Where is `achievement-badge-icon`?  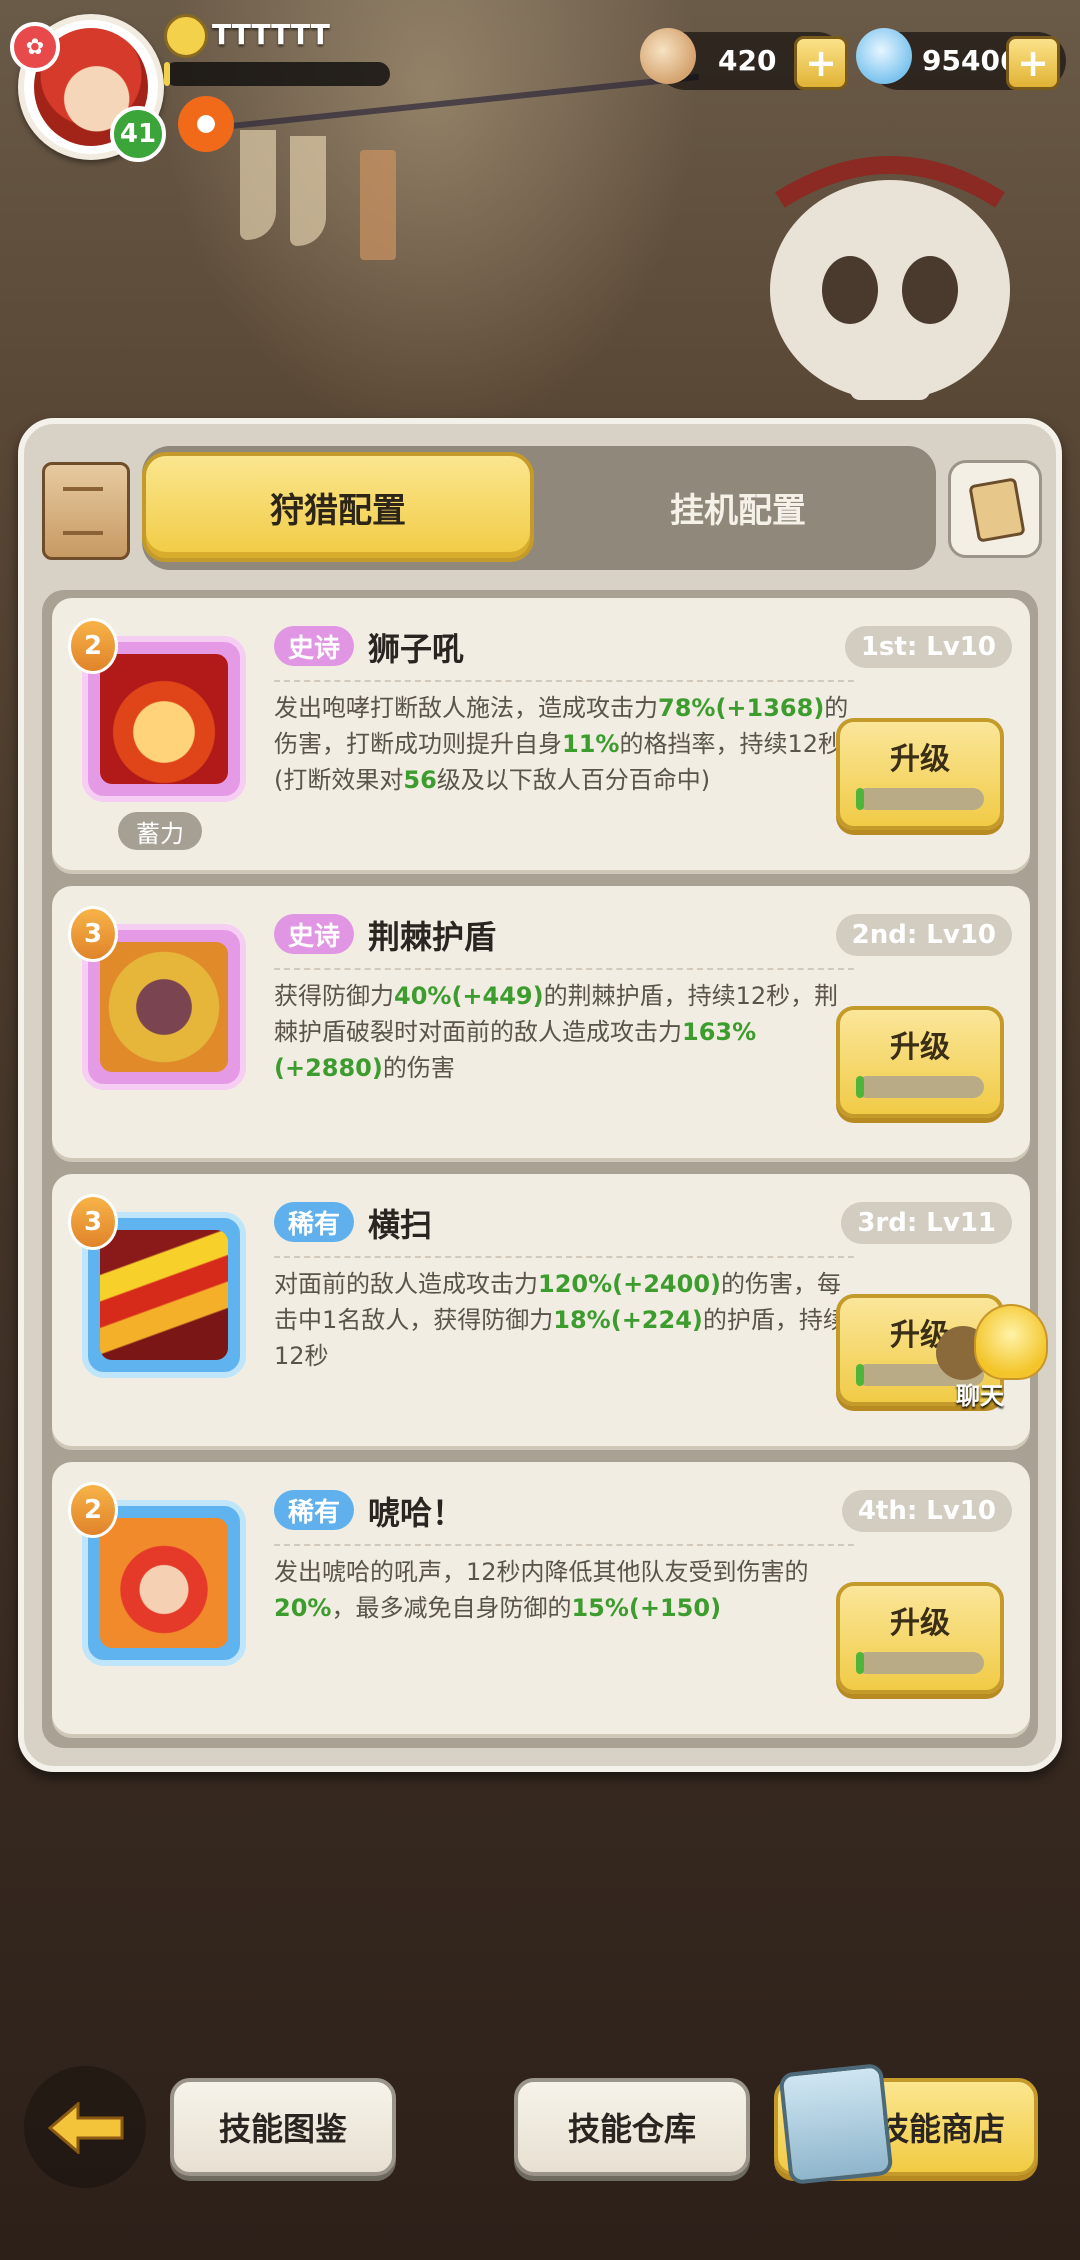 achievement-badge-icon is located at coordinates (206, 124).